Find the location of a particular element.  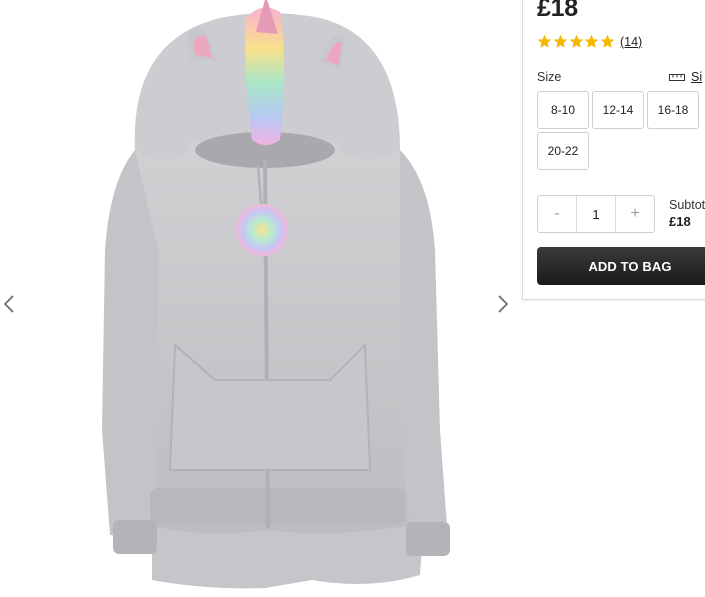

product-price: £18 is located at coordinates (557, 11).